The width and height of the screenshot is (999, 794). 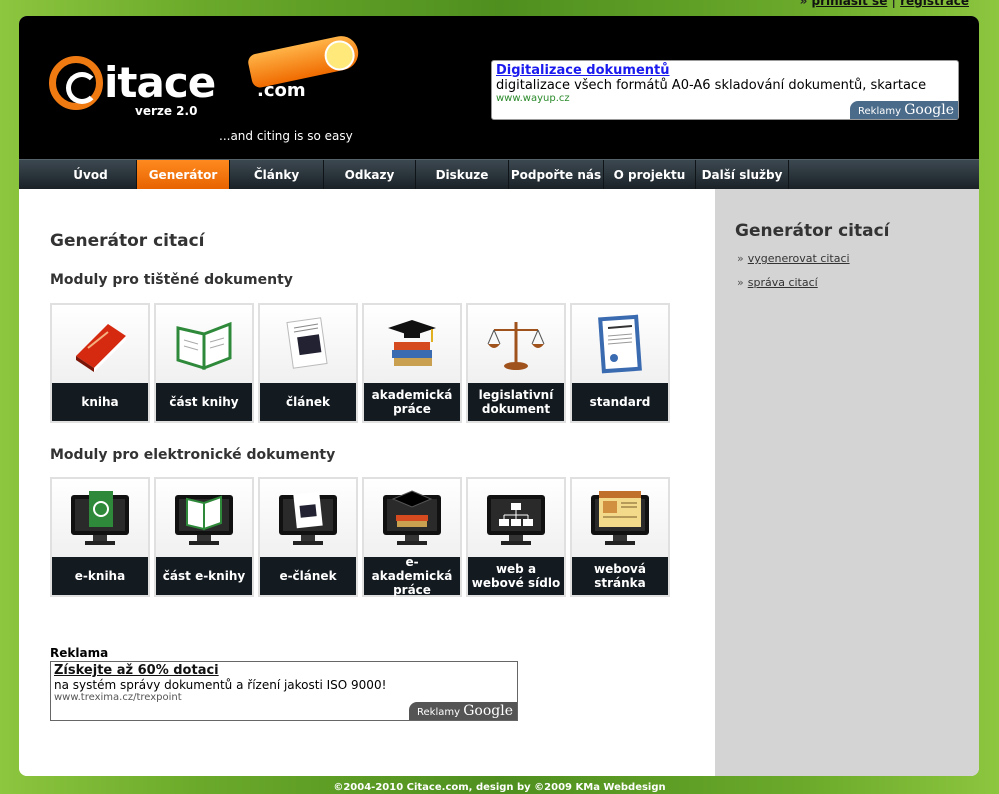 I want to click on module-label: legislativní dokument, so click(x=516, y=402).